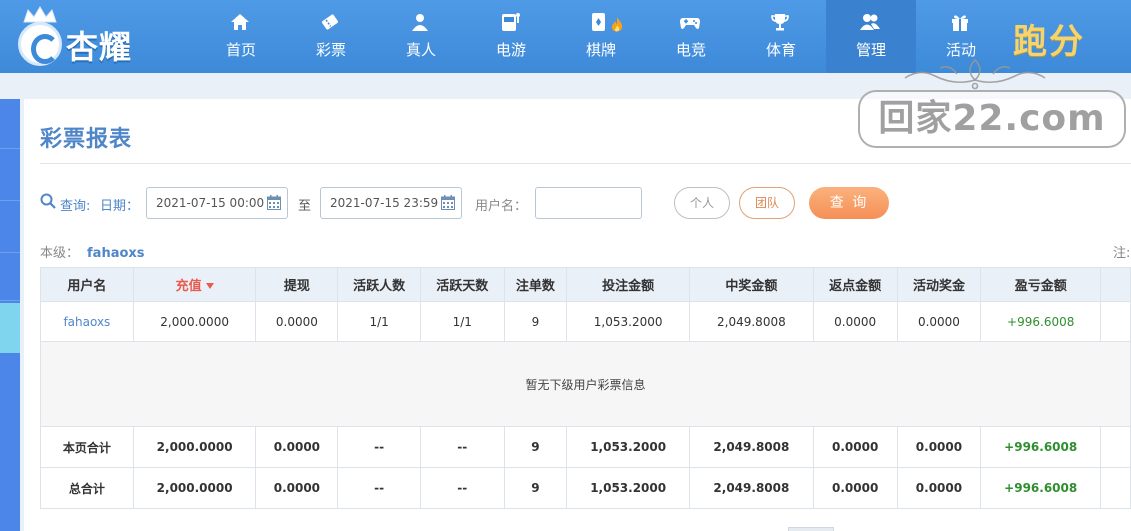 Image resolution: width=1131 pixels, height=531 pixels. Describe the element at coordinates (535, 284) in the screenshot. I see `col-header-orders: 注单数` at that location.